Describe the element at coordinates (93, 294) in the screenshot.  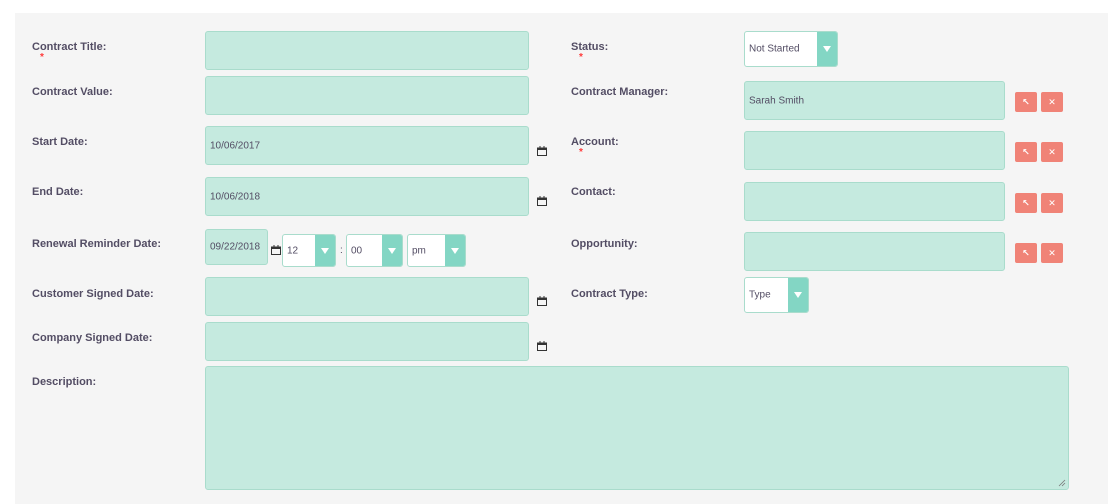
I see `customer-signed-date-label: Customer Signed Date:` at that location.